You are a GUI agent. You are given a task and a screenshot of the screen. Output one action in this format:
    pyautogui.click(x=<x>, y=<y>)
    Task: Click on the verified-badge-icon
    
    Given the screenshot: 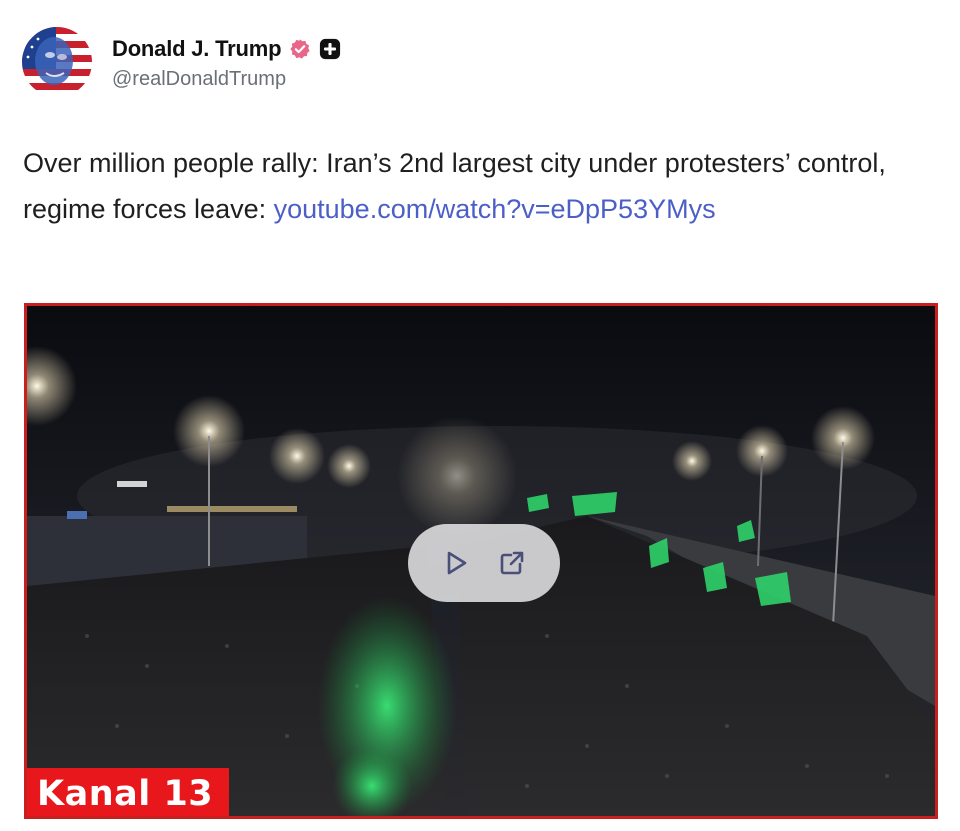 What is the action you would take?
    pyautogui.click(x=300, y=48)
    